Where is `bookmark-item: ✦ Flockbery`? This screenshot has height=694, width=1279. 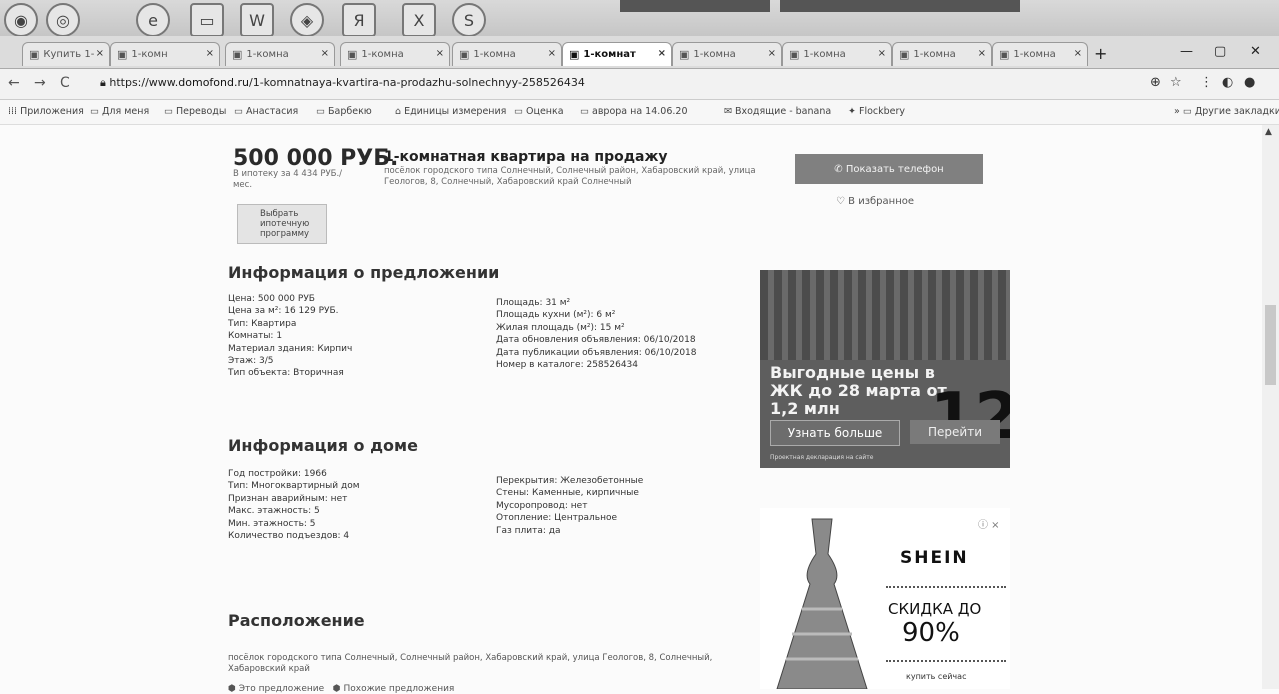 bookmark-item: ✦ Flockbery is located at coordinates (876, 111).